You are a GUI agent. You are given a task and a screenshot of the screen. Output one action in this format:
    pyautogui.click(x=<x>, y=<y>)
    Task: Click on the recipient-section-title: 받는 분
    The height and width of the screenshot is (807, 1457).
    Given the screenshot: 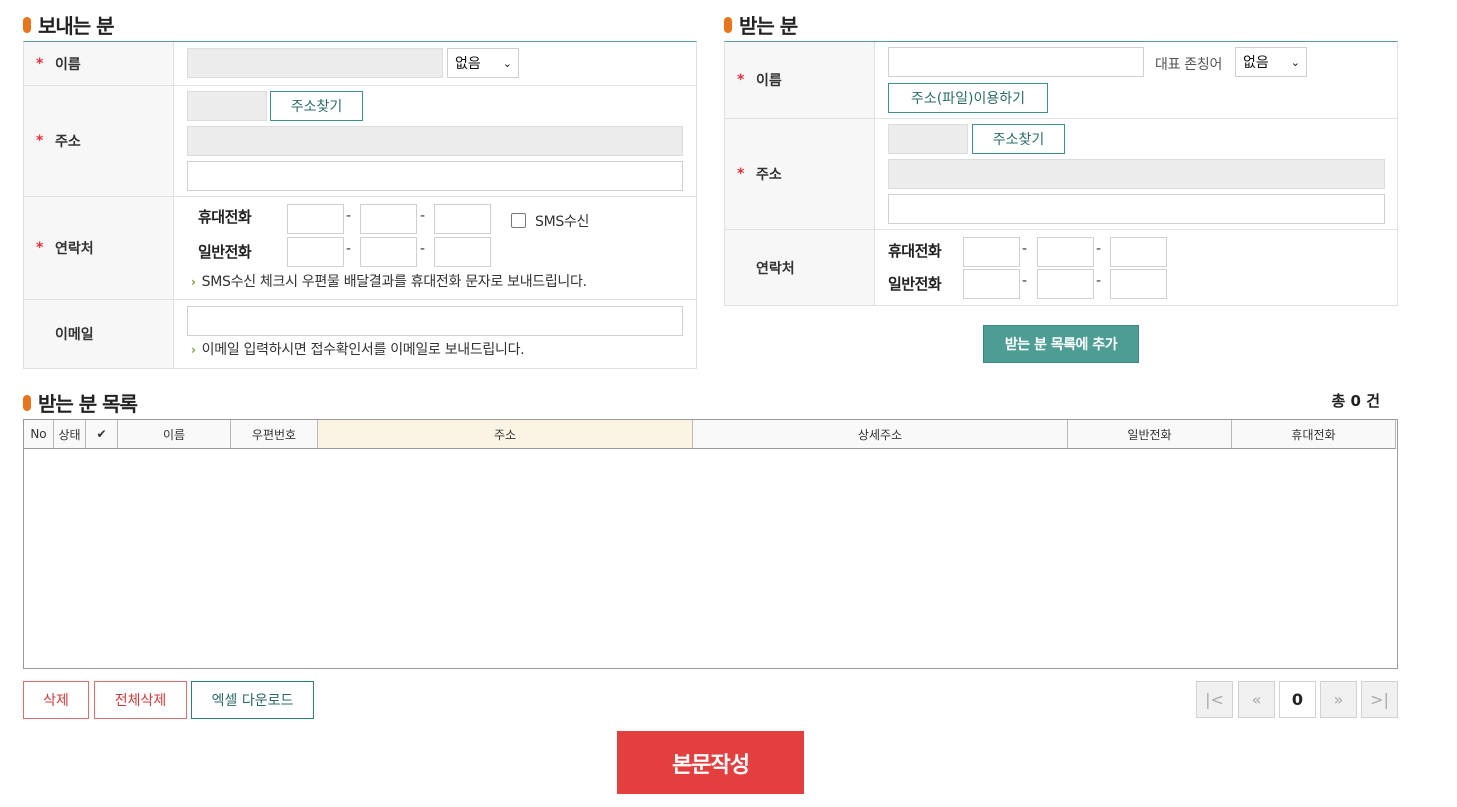 What is the action you would take?
    pyautogui.click(x=761, y=24)
    